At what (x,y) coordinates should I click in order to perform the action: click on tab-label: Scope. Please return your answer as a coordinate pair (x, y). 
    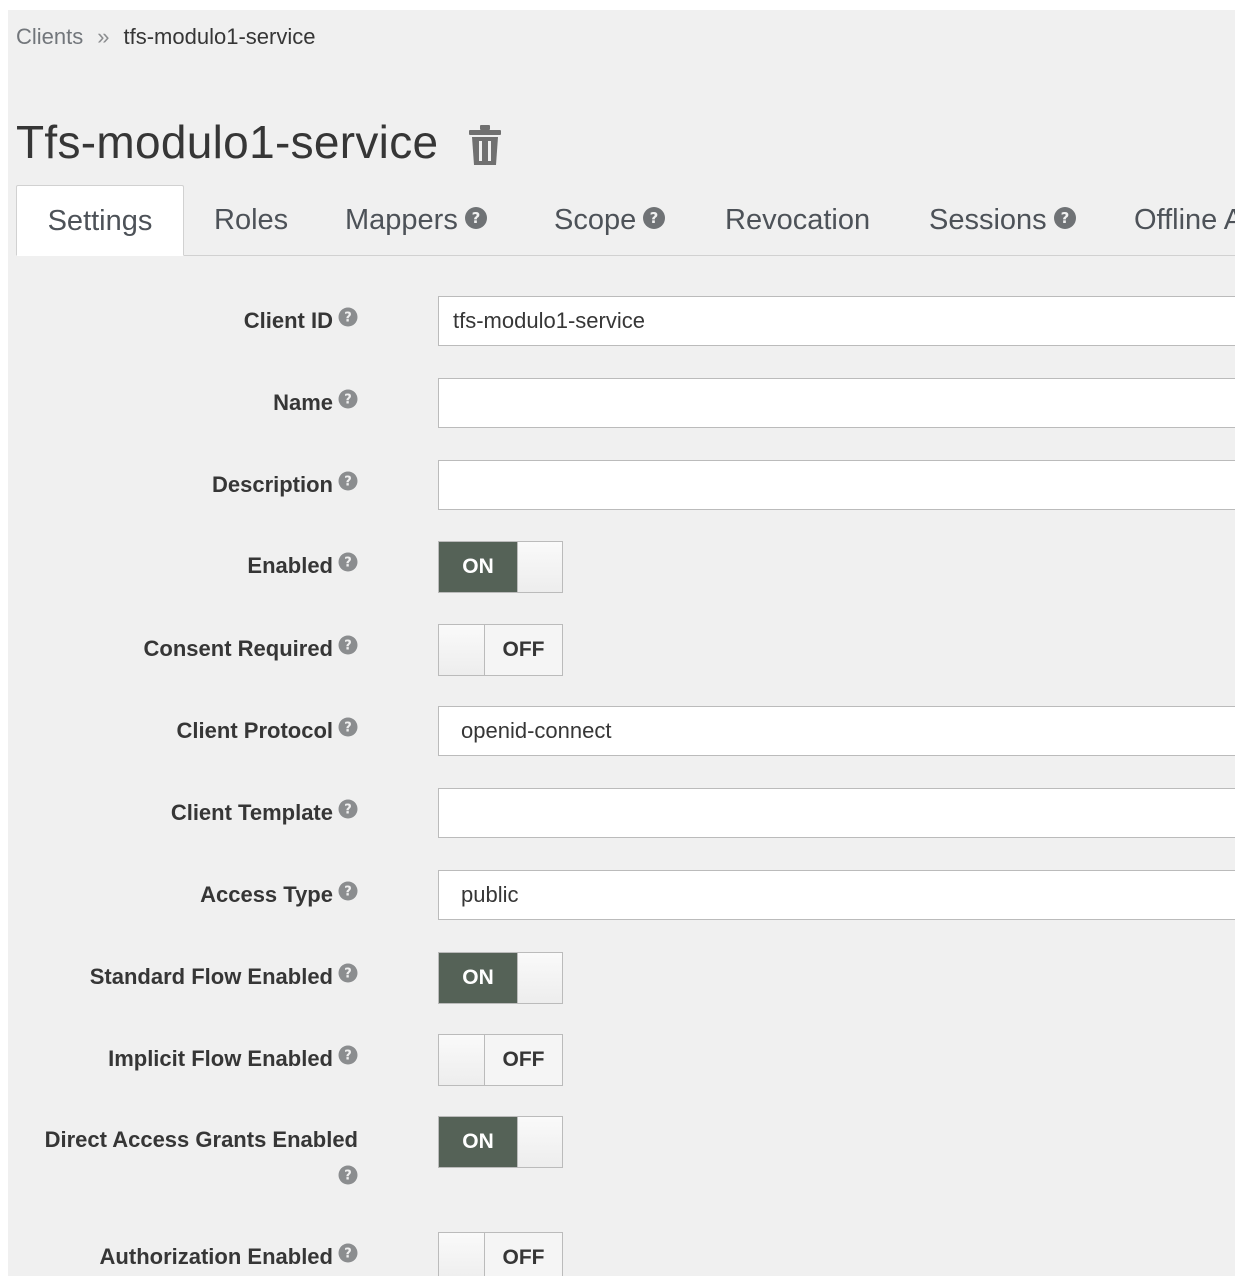
    Looking at the image, I should click on (595, 220).